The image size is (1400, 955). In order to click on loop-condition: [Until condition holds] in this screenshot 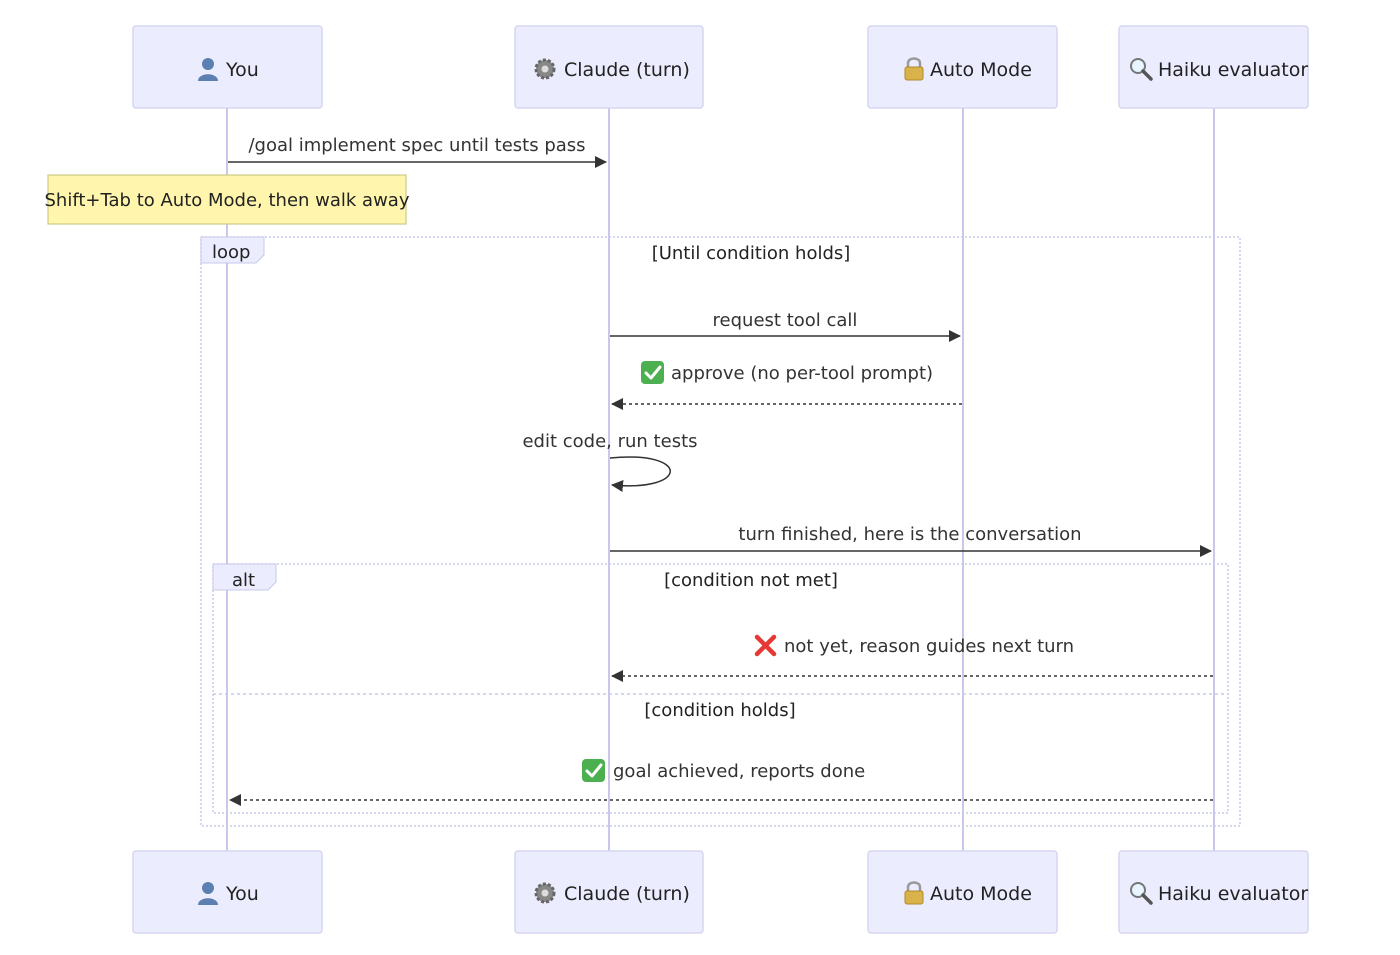, I will do `click(751, 253)`.